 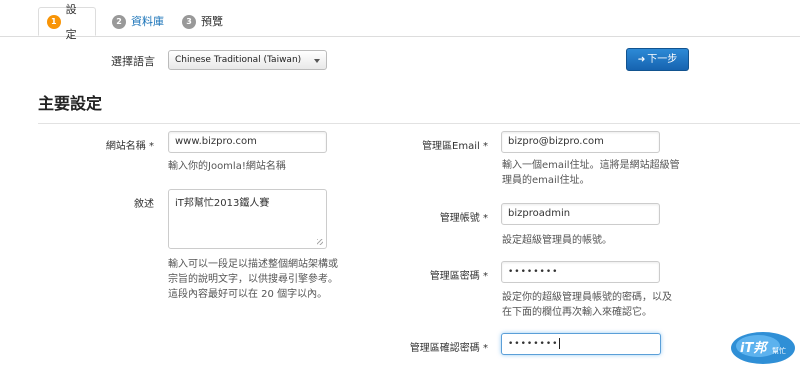 What do you see at coordinates (129, 146) in the screenshot?
I see `site-name-label: 網站名稱 *` at bounding box center [129, 146].